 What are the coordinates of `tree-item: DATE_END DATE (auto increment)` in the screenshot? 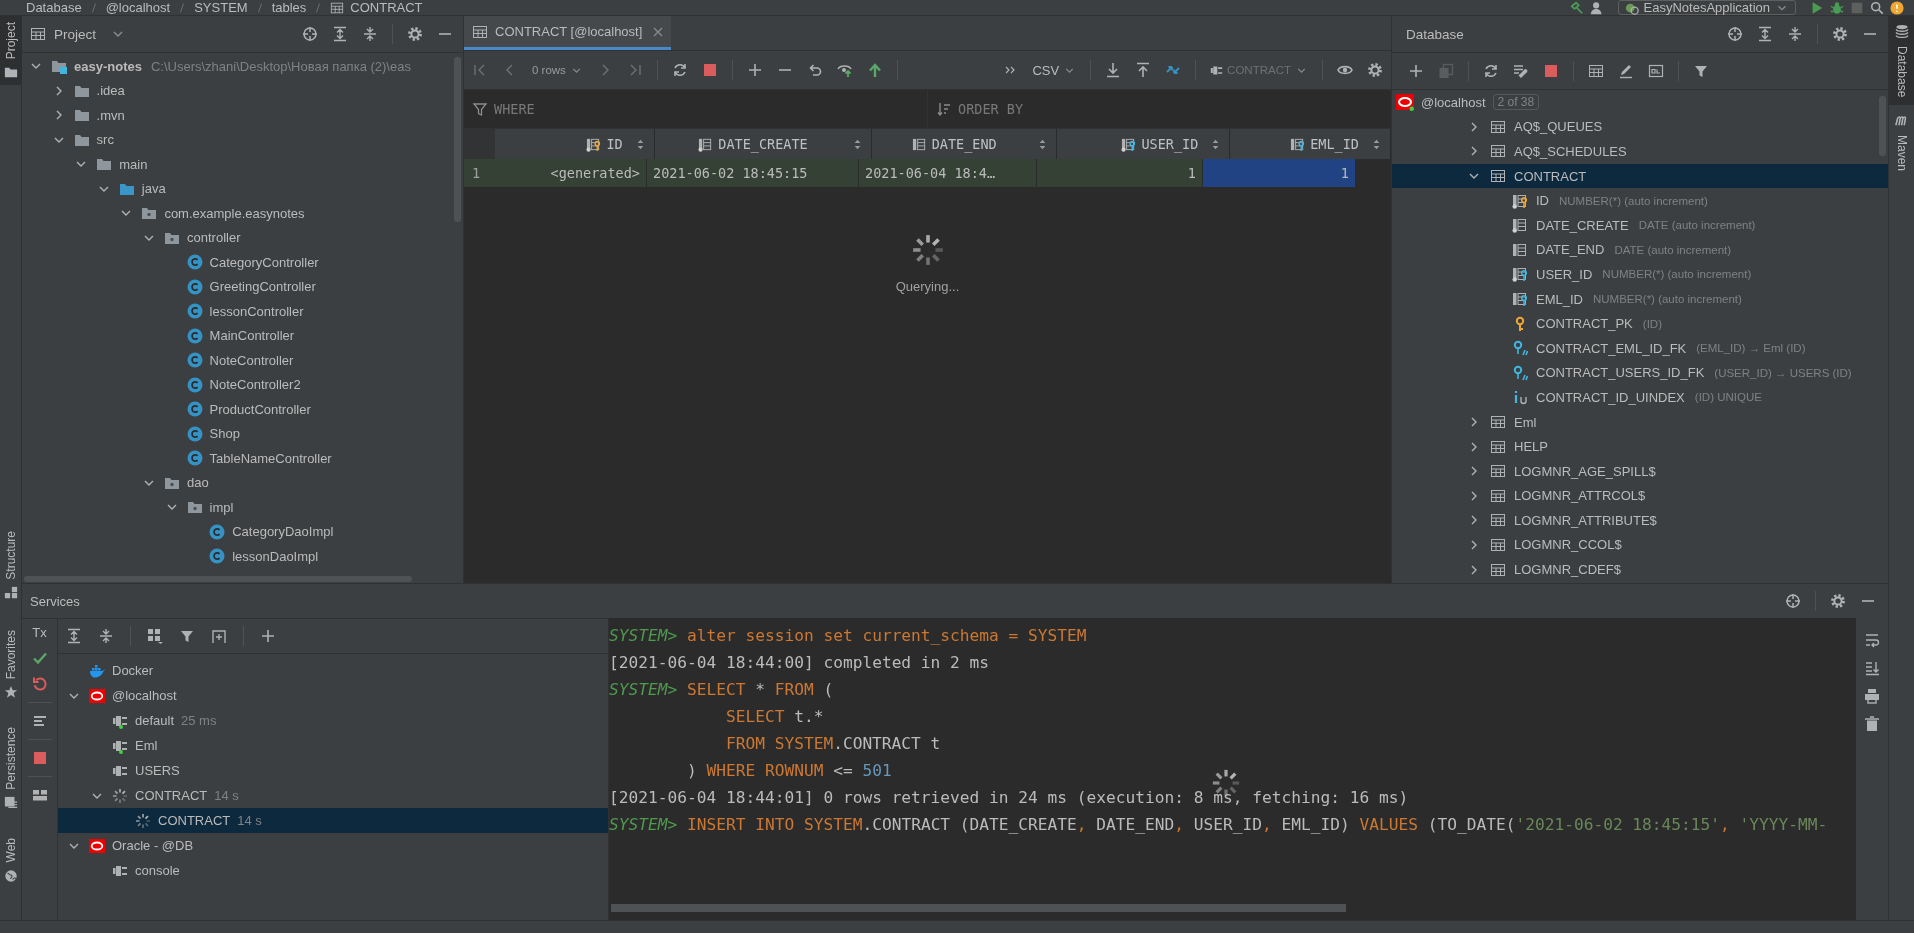 It's located at (1640, 250).